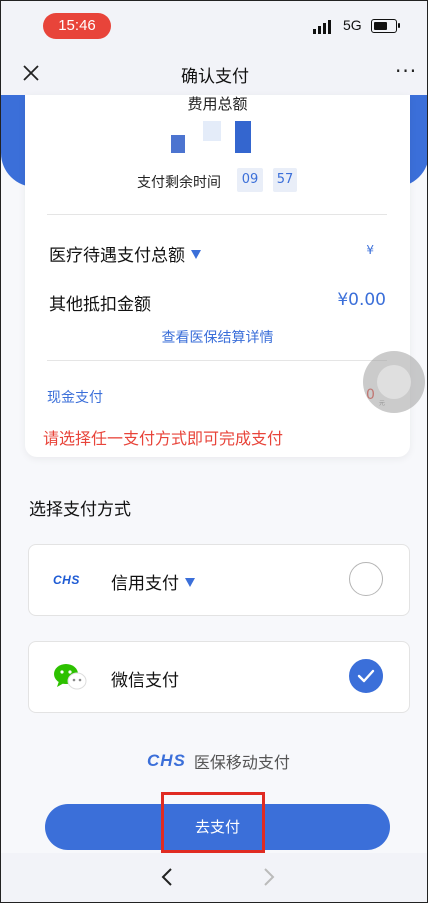 The width and height of the screenshot is (428, 903). I want to click on payment-warning: 请选择任一支付方式即可完成支付, so click(163, 438).